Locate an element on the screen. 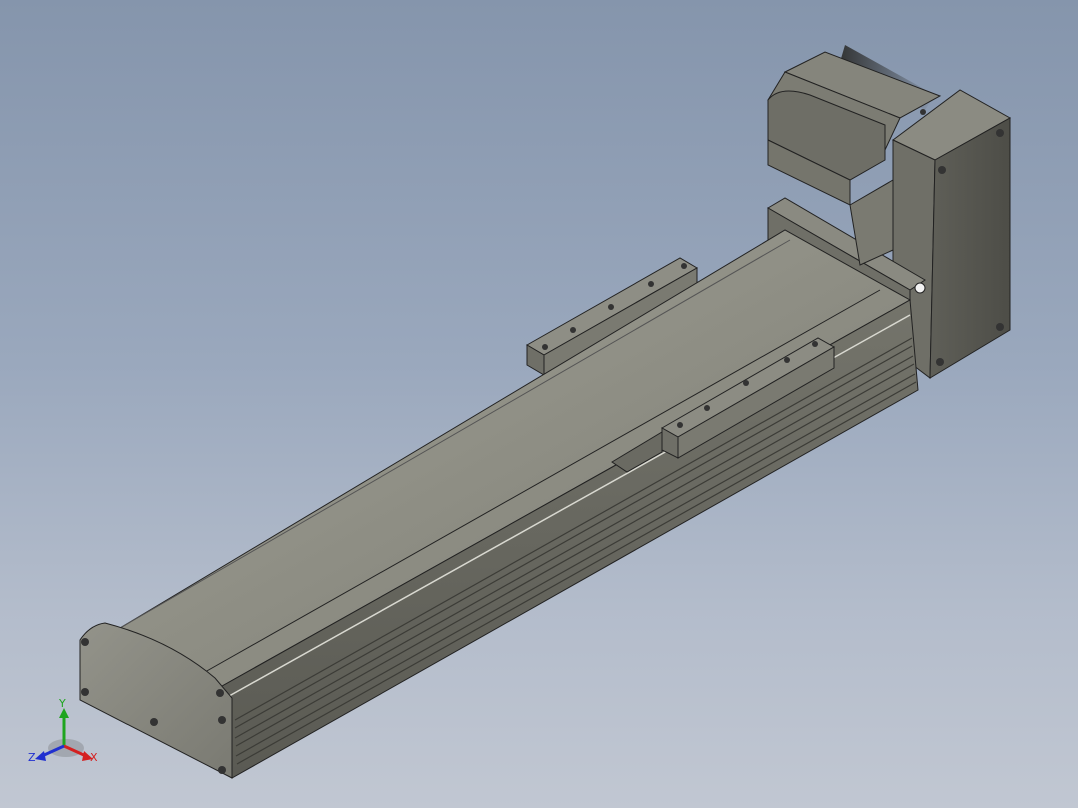  axis-triad: Y X Z is located at coordinates (63, 730).